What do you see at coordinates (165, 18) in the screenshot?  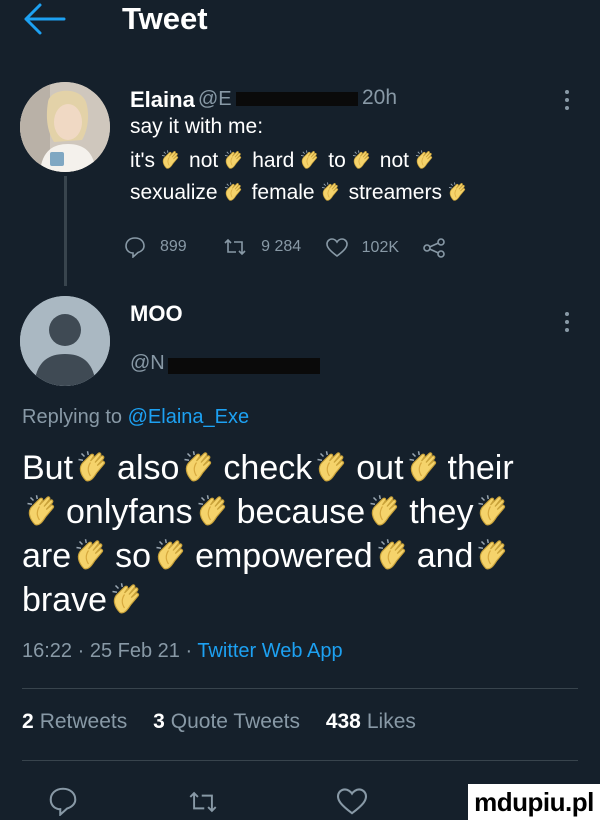 I see `page-title: Tweet` at bounding box center [165, 18].